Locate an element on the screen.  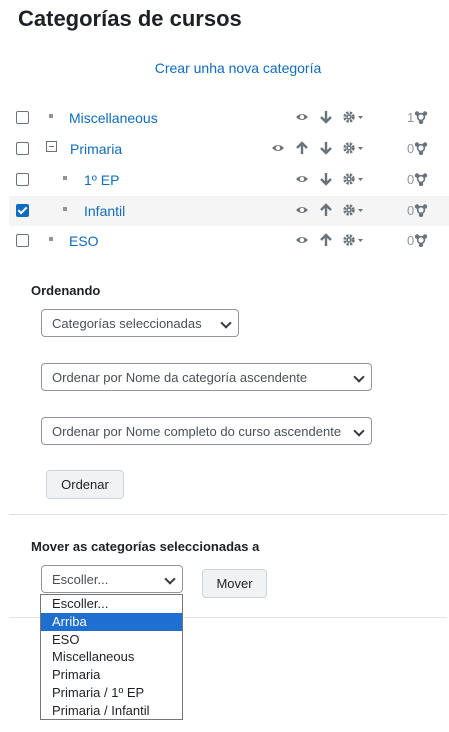
dropdown-option: Miscellaneous is located at coordinates (111, 657).